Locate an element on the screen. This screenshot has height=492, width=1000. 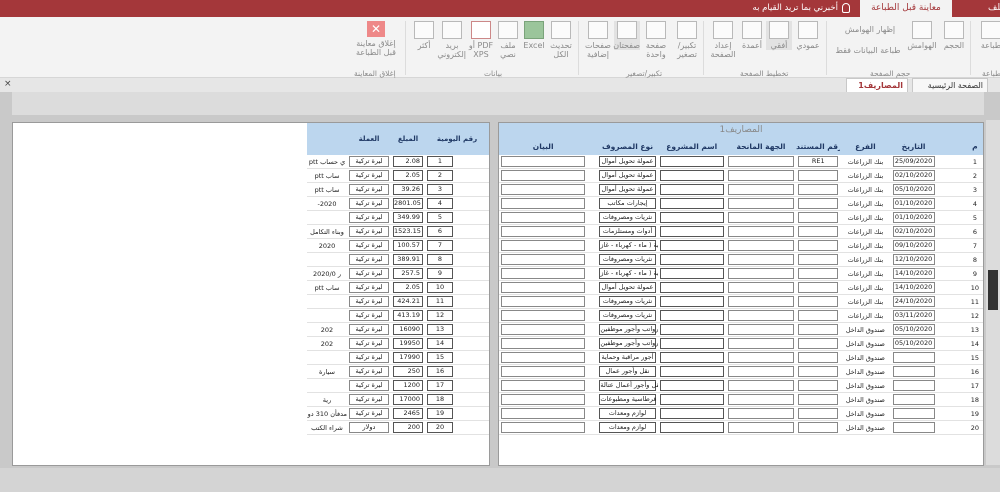
group-label-page-layout: تخطيط الصفحة is located at coordinates (764, 73).